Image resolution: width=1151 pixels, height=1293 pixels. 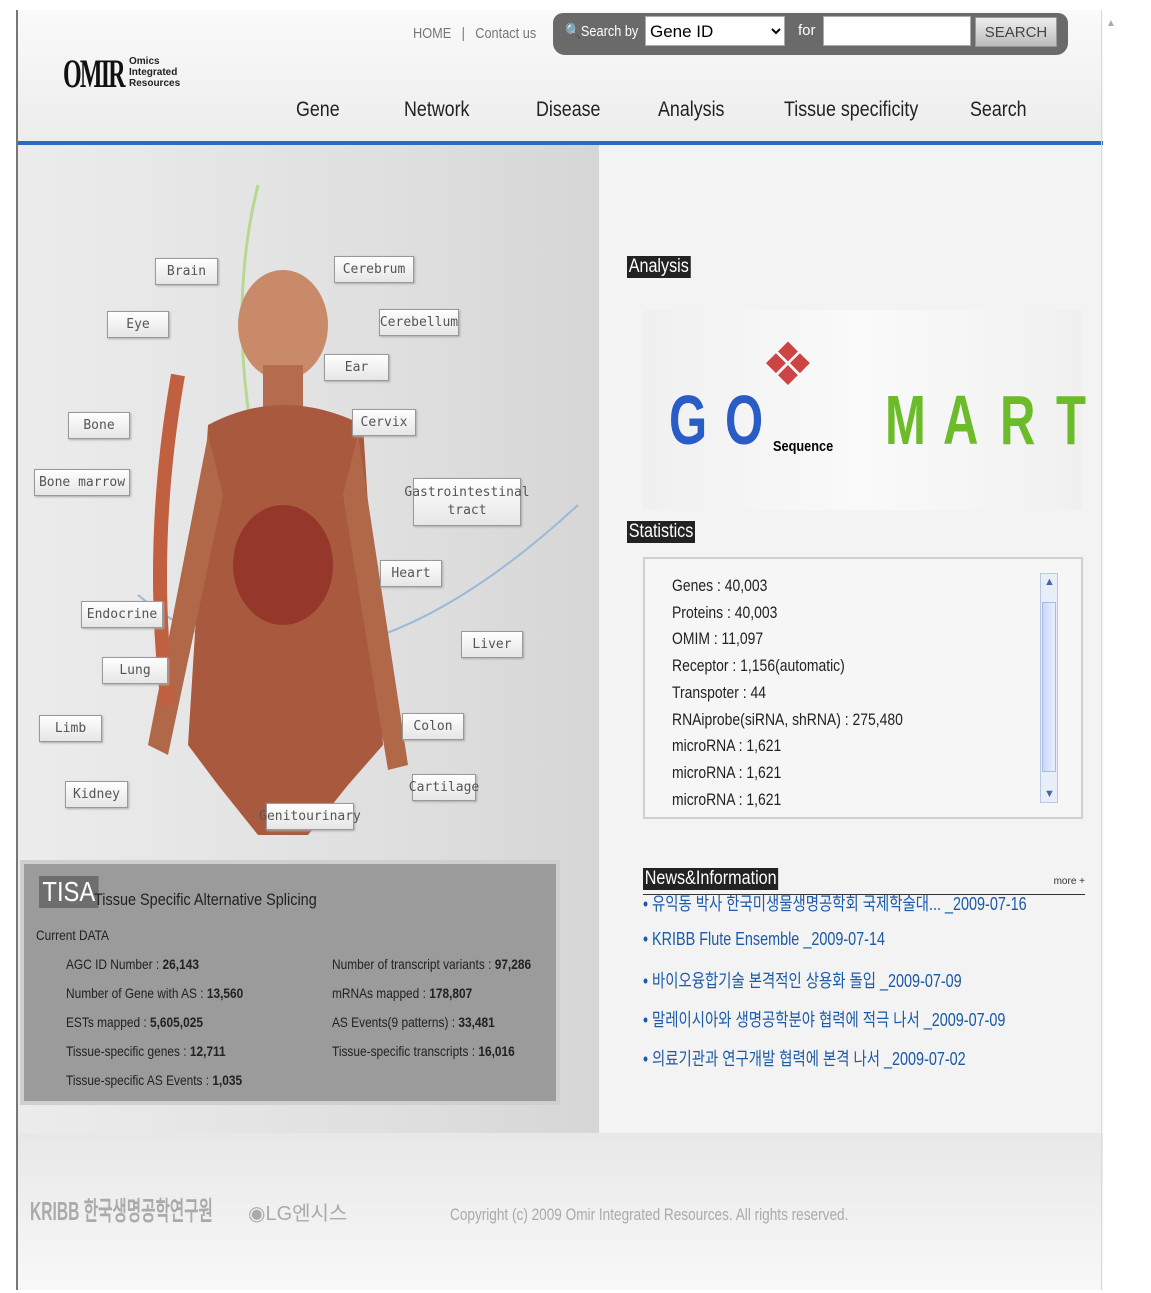 What do you see at coordinates (1110, 650) in the screenshot?
I see `page-scrollbar: ▲` at bounding box center [1110, 650].